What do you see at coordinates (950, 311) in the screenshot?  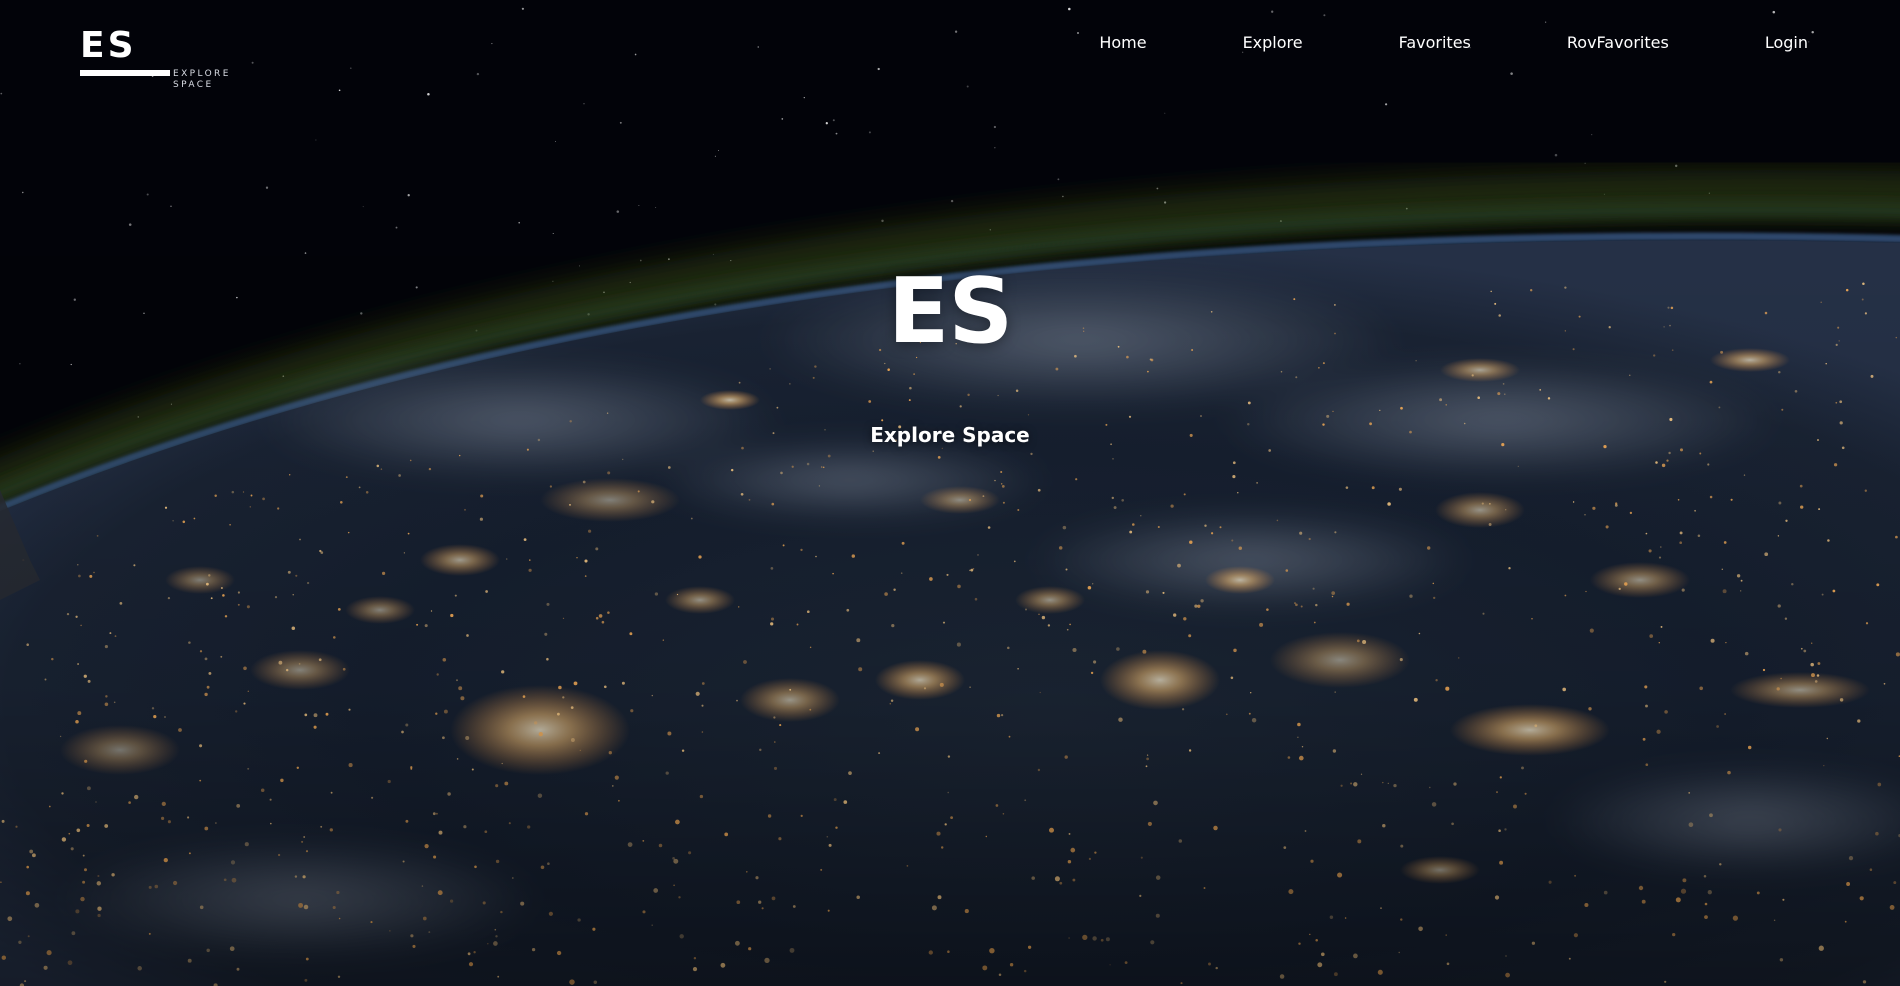 I see `hero-title: ES` at bounding box center [950, 311].